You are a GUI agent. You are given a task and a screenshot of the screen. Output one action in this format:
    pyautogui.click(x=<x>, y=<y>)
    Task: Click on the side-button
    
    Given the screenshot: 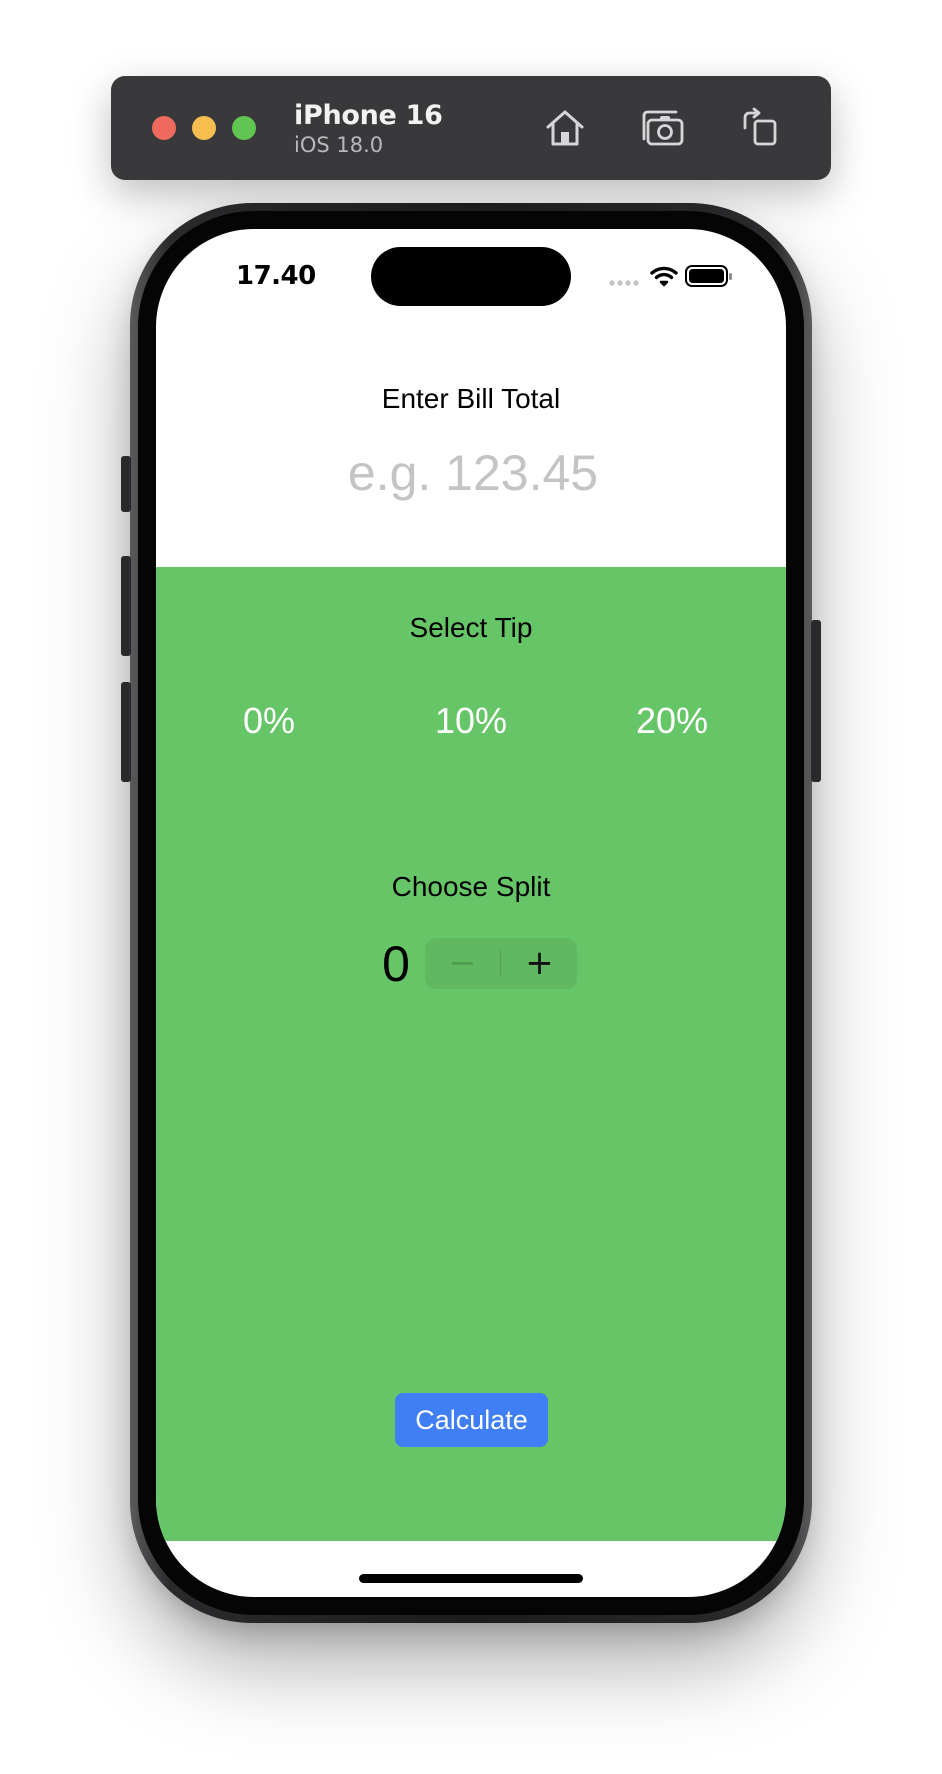 What is the action you would take?
    pyautogui.click(x=816, y=701)
    